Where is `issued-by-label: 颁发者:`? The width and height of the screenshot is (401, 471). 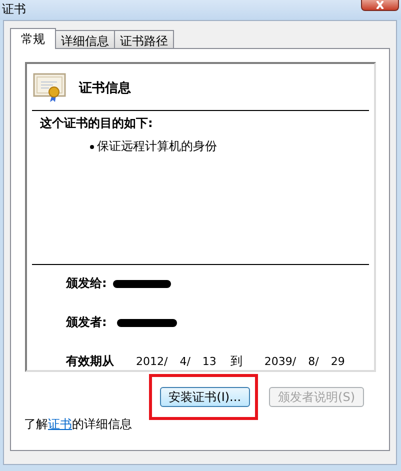 issued-by-label: 颁发者: is located at coordinates (86, 322).